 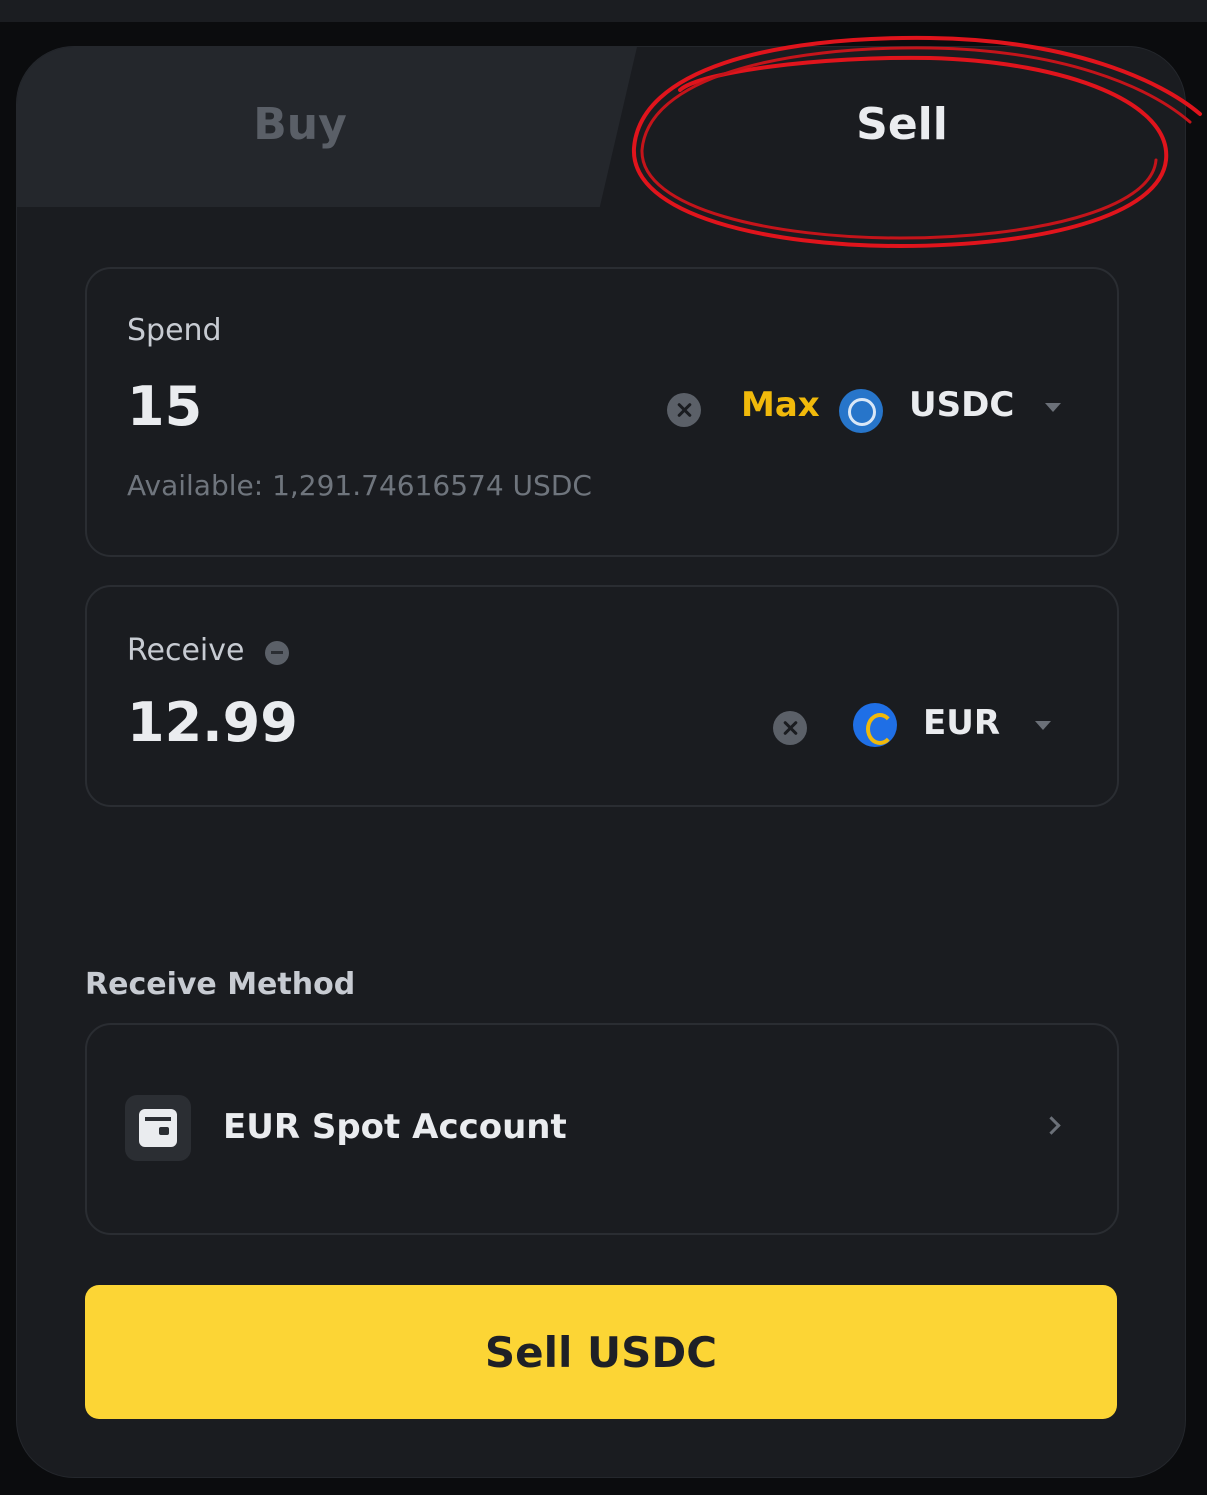 I want to click on tab-buy-label: Buy, so click(x=300, y=124).